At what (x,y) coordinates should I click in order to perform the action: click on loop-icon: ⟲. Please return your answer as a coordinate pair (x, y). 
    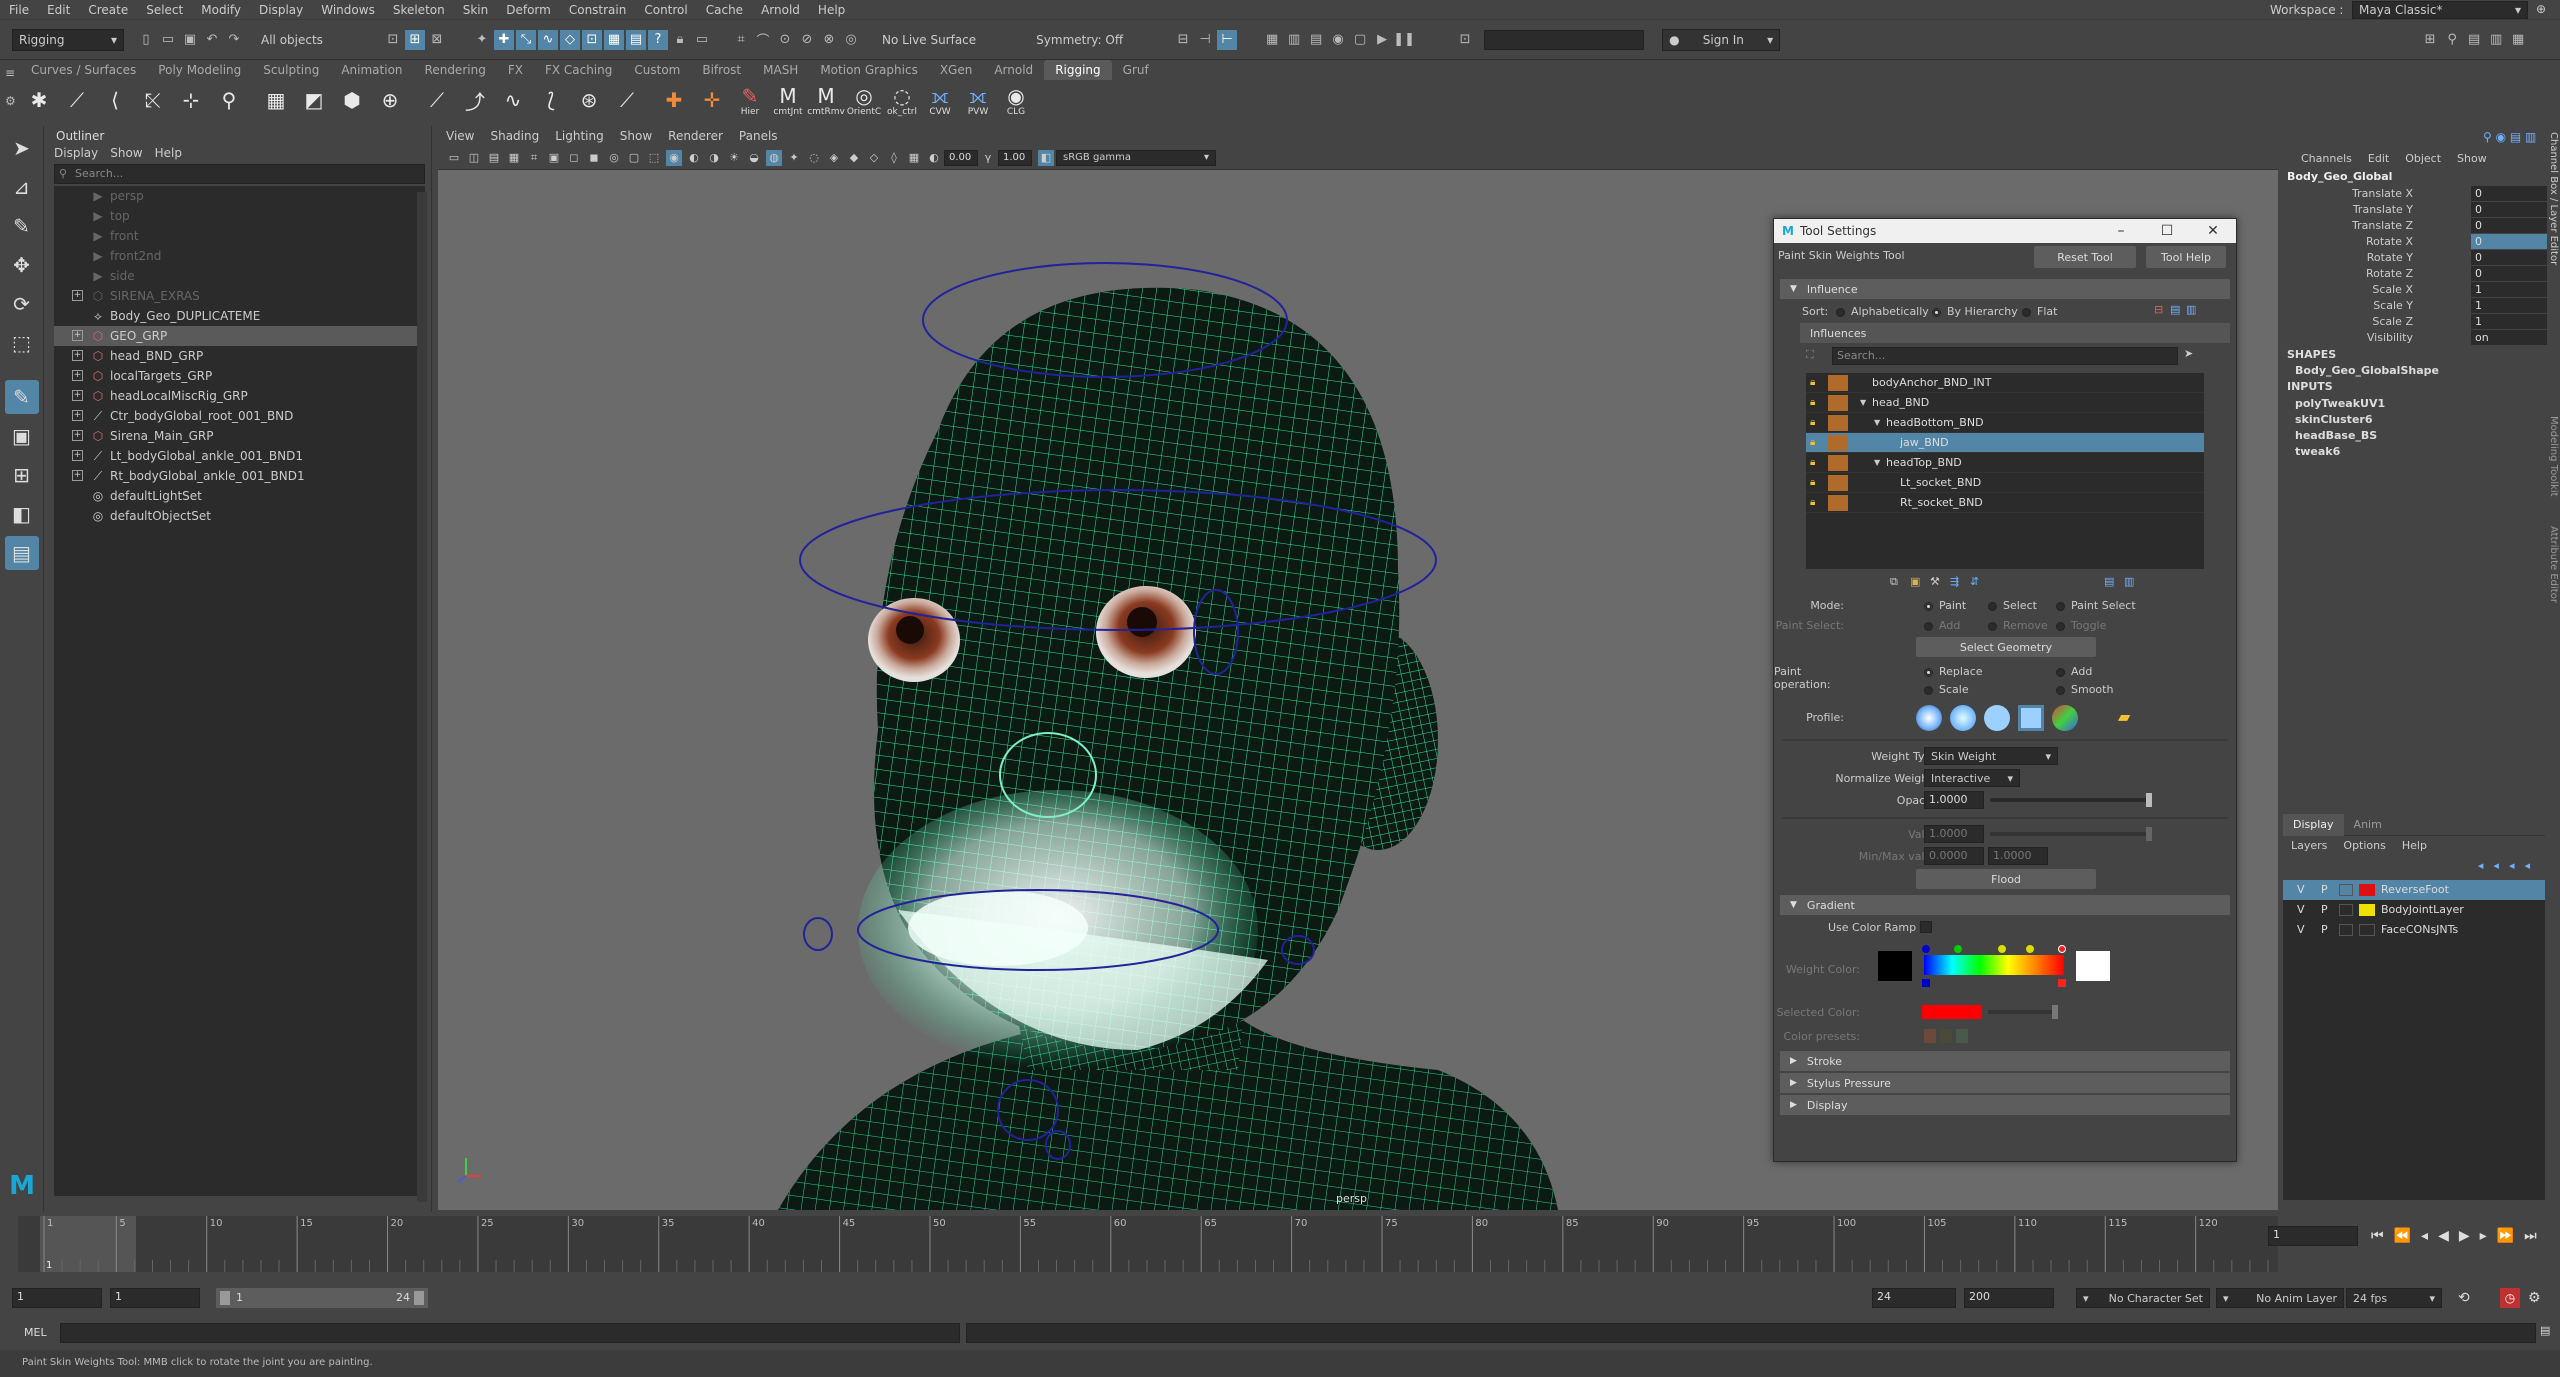
    Looking at the image, I should click on (2464, 1298).